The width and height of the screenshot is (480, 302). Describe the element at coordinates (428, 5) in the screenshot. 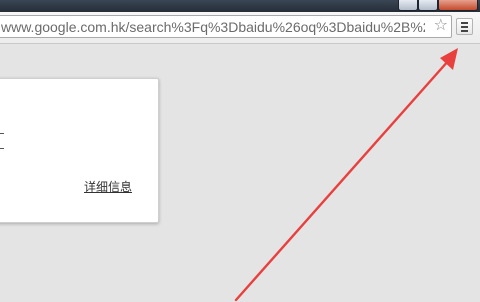

I see `maximize-button` at that location.